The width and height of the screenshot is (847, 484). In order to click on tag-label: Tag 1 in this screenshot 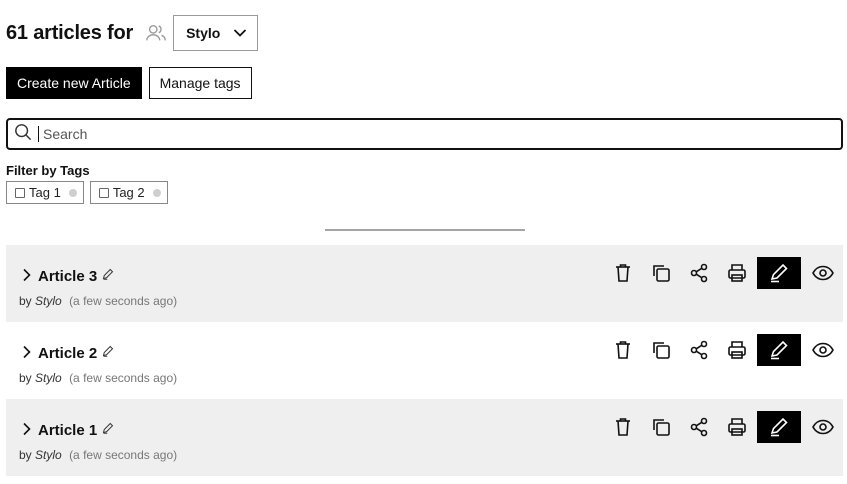, I will do `click(45, 192)`.